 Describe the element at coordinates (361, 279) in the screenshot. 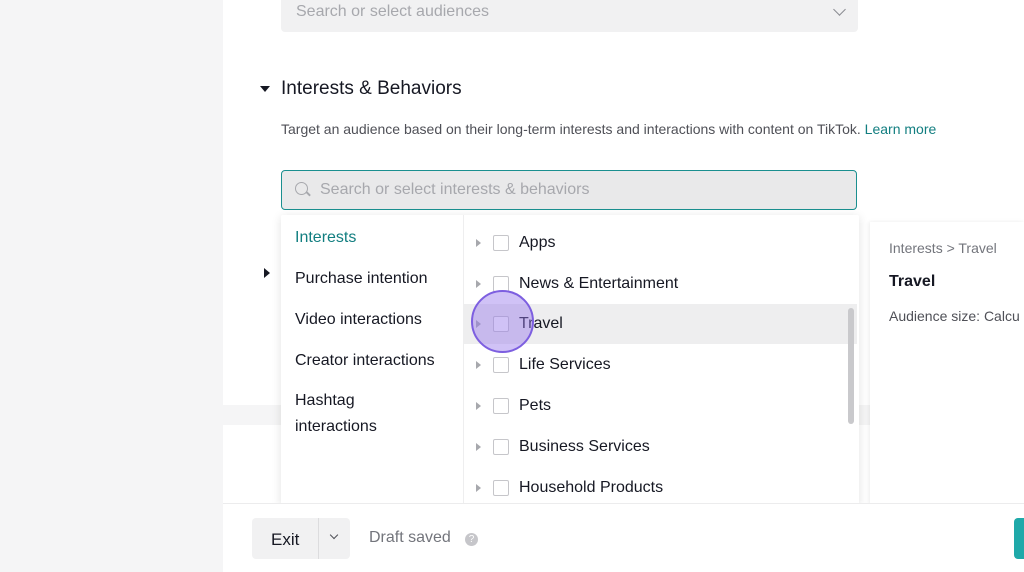

I see `category-purchase-intention: Purchase intention` at that location.